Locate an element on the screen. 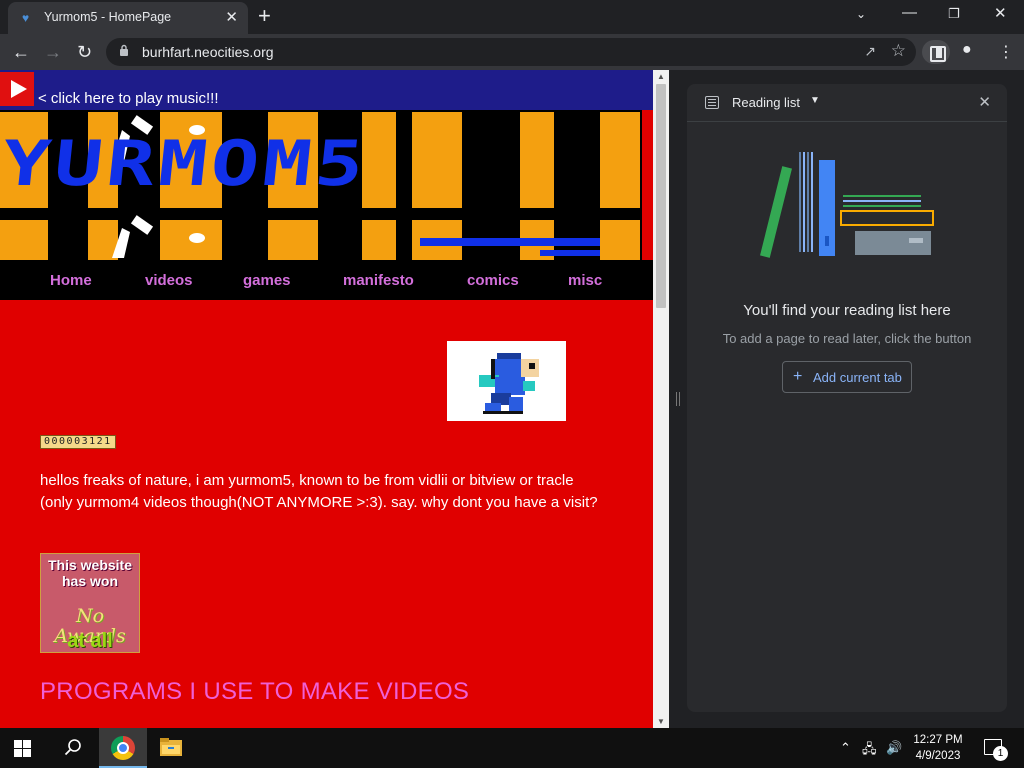 This screenshot has width=1024, height=768. no-awards-badge: This website has won No Awards at all is located at coordinates (90, 603).